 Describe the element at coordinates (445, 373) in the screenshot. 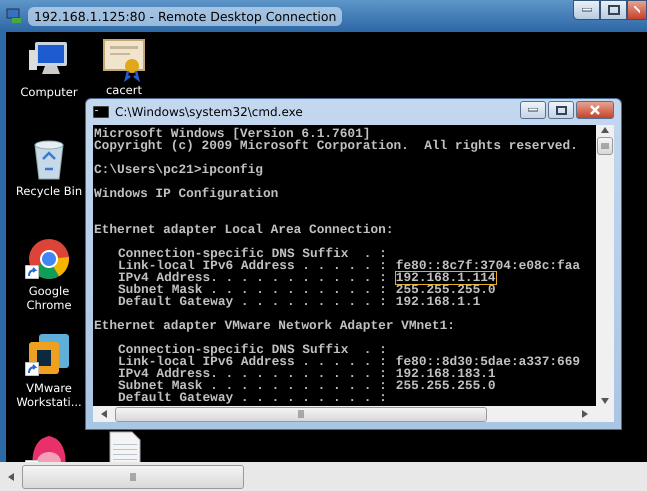

I see `console-field-value: 192.168.183.1` at that location.